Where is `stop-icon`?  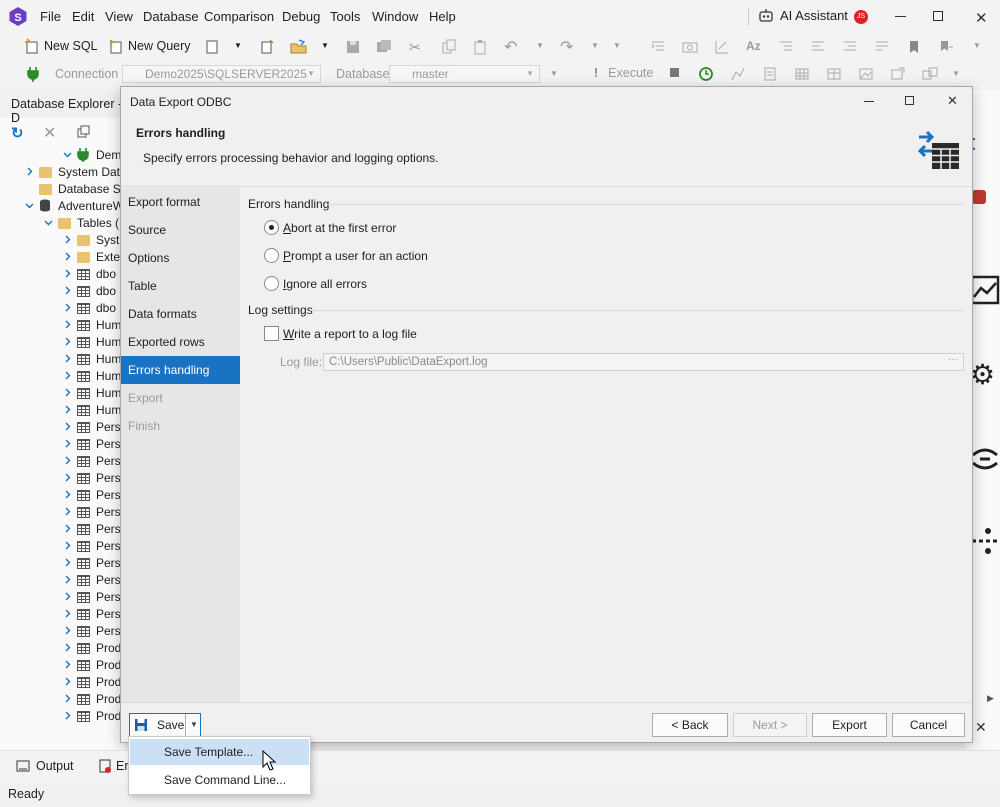 stop-icon is located at coordinates (674, 72).